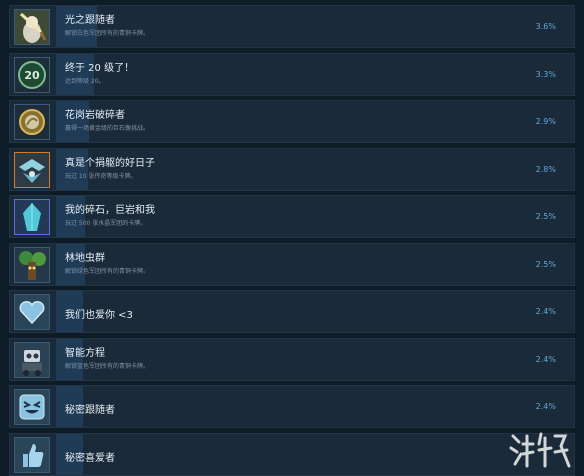 This screenshot has height=476, width=584. I want to click on achievement-description: 玩过 10 张传奇等级卡牌。, so click(101, 176).